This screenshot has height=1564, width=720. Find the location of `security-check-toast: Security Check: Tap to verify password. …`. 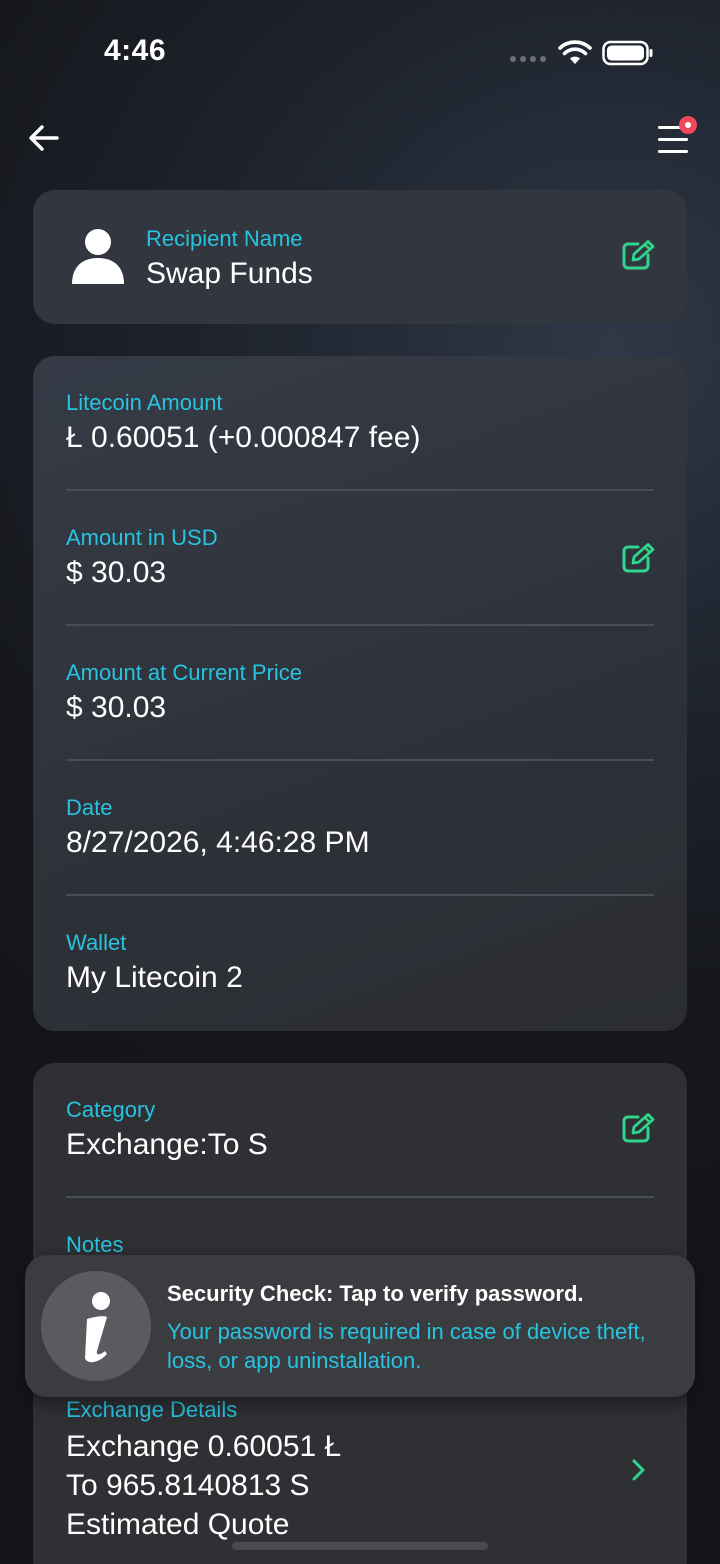

security-check-toast: Security Check: Tap to verify password. … is located at coordinates (360, 1326).